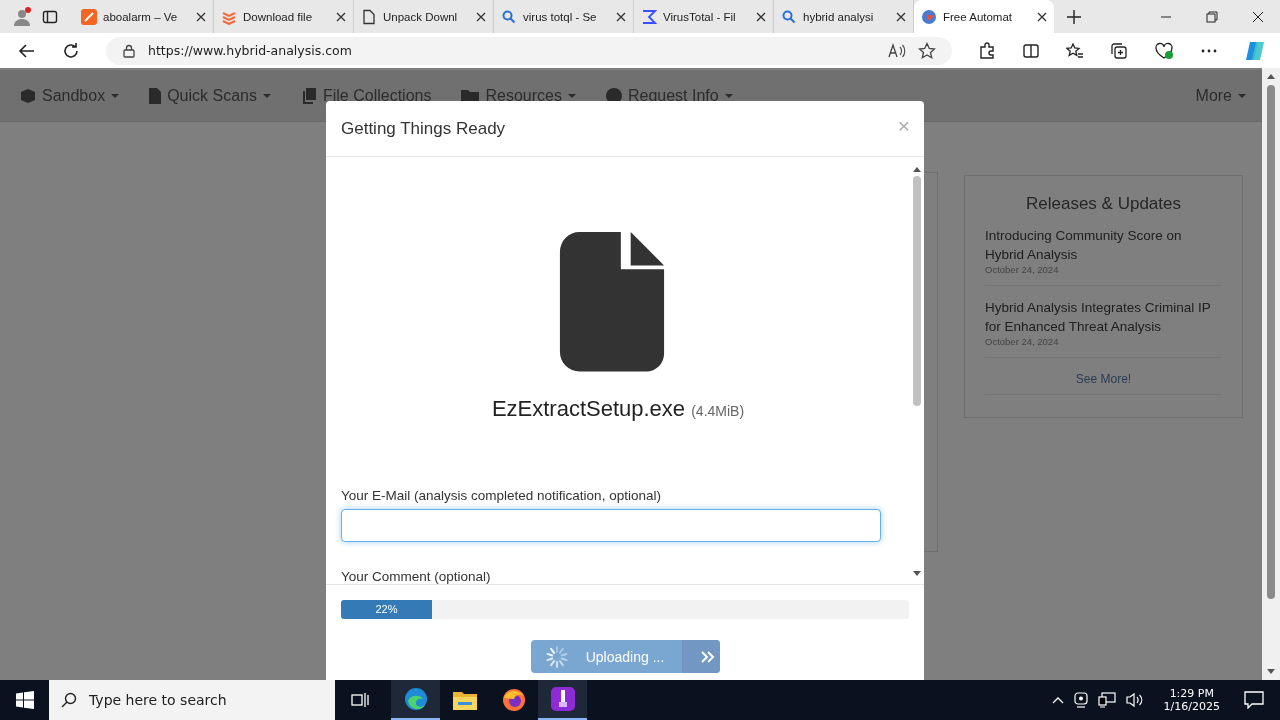  I want to click on progress-fill: 22%, so click(386, 609).